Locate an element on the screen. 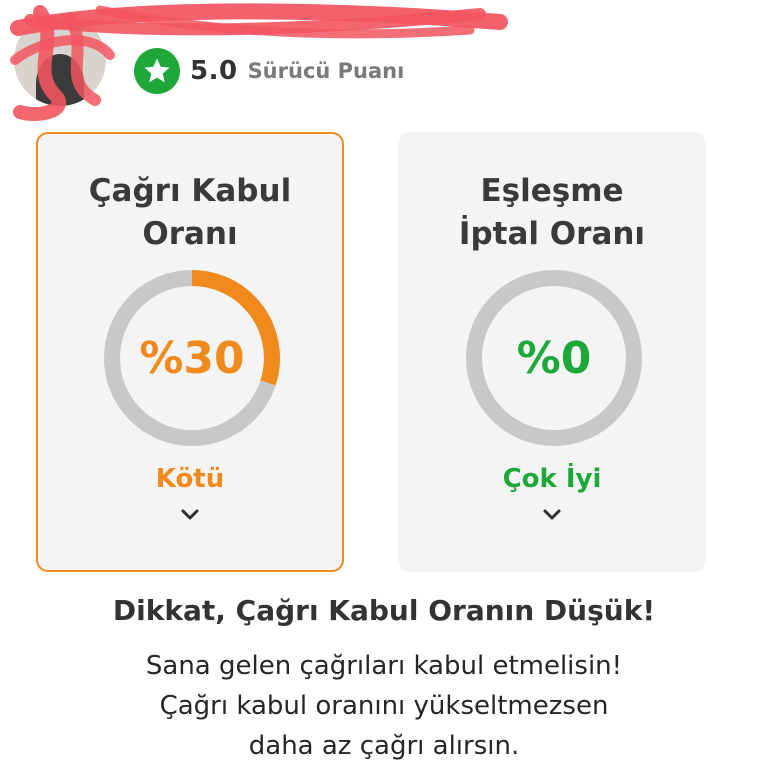 The width and height of the screenshot is (768, 768). cancellation-rate-value: %0 is located at coordinates (554, 358).